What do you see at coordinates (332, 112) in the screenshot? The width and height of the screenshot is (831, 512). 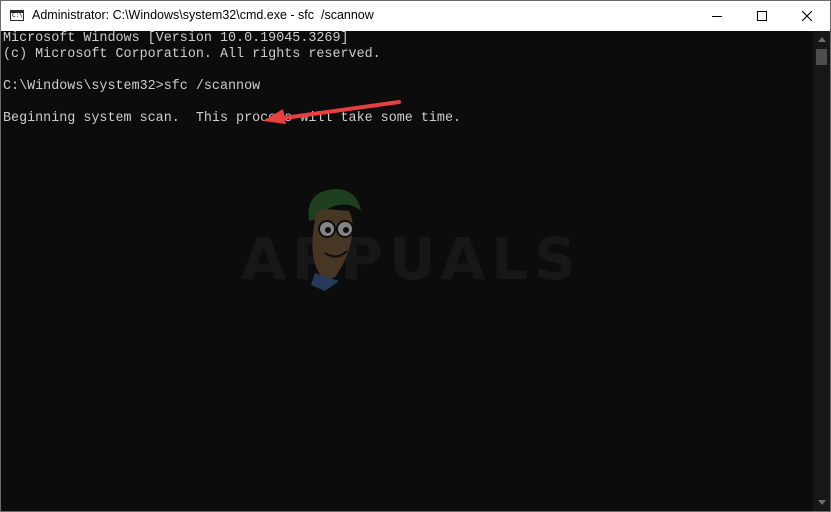 I see `annotation-arrow-icon` at bounding box center [332, 112].